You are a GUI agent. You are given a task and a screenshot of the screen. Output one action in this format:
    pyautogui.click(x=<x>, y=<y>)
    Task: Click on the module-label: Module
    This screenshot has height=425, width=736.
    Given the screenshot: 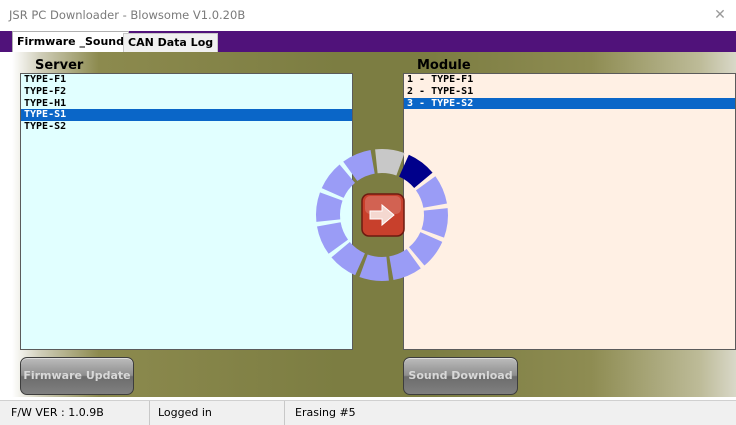 What is the action you would take?
    pyautogui.click(x=444, y=65)
    